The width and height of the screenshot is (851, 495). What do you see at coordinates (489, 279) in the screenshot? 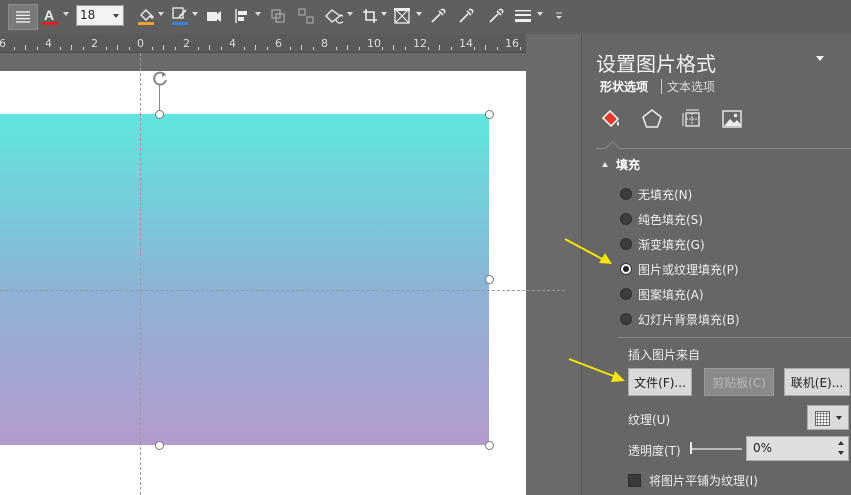
I see `resize-handle-right` at bounding box center [489, 279].